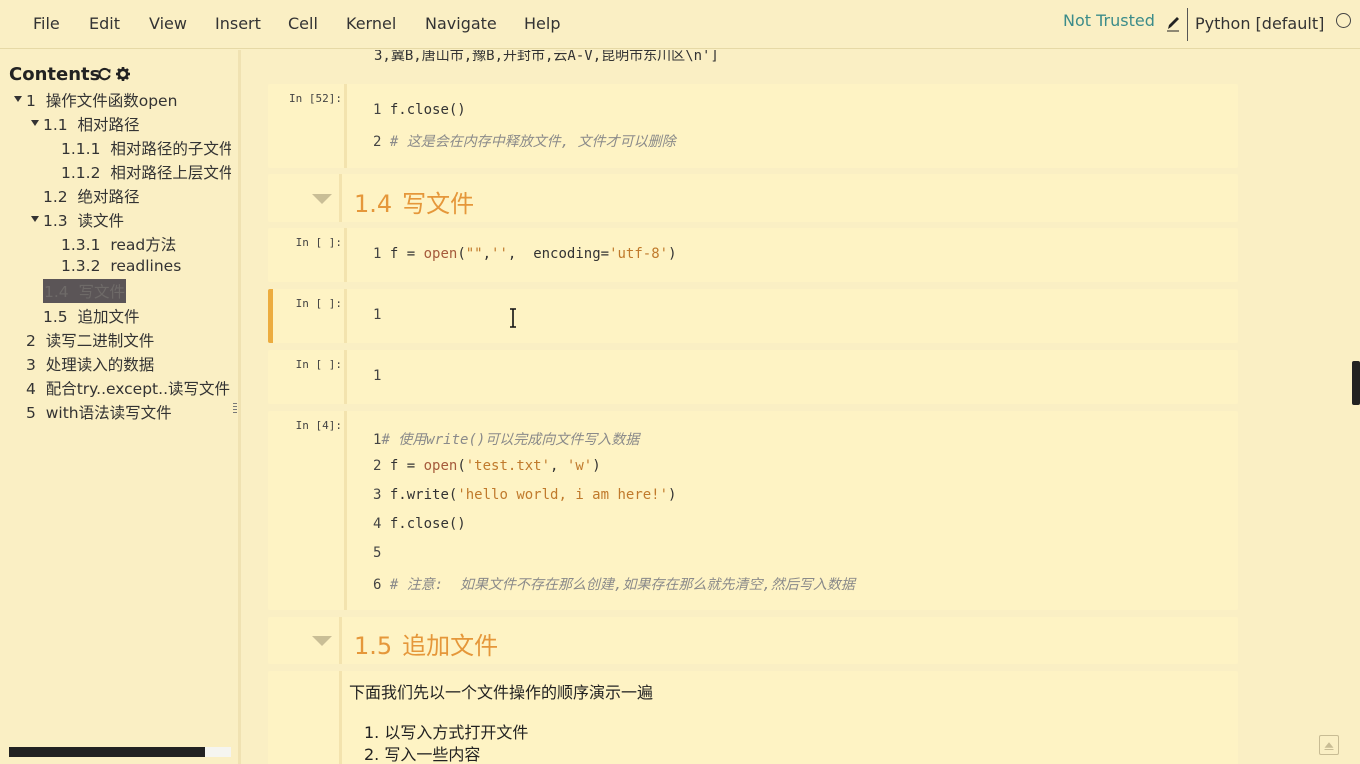 The height and width of the screenshot is (764, 1360). Describe the element at coordinates (427, 110) in the screenshot. I see `code-text: f.close()` at that location.